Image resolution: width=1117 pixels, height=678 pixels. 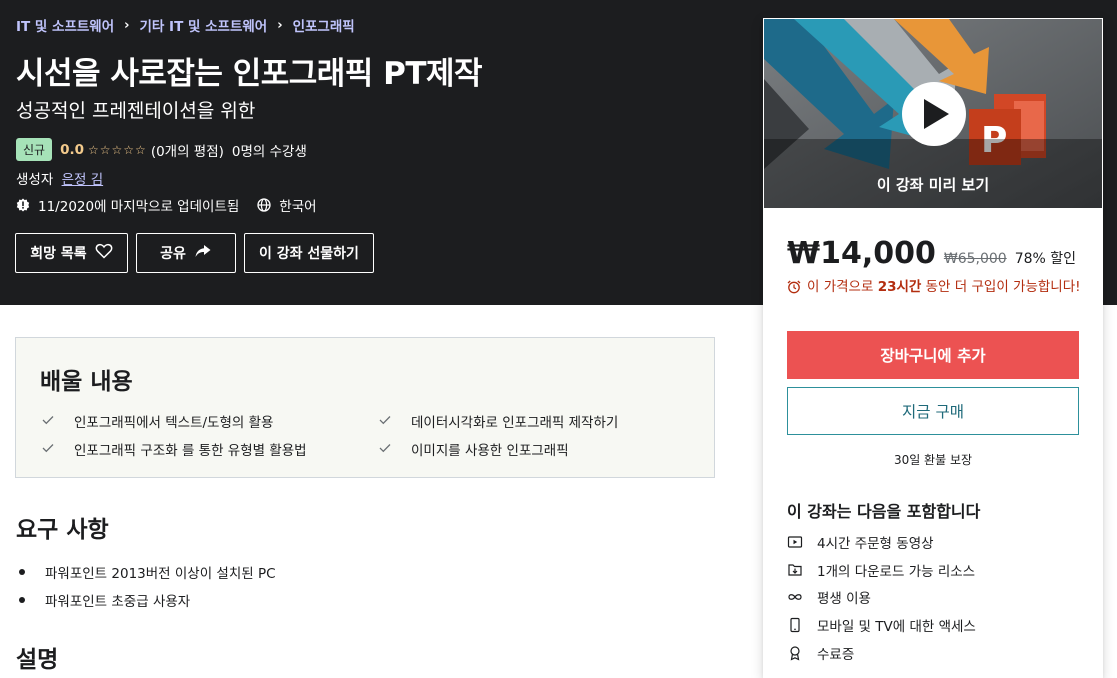 I want to click on money-back-guarantee: 30일 환불 보장, so click(x=933, y=460).